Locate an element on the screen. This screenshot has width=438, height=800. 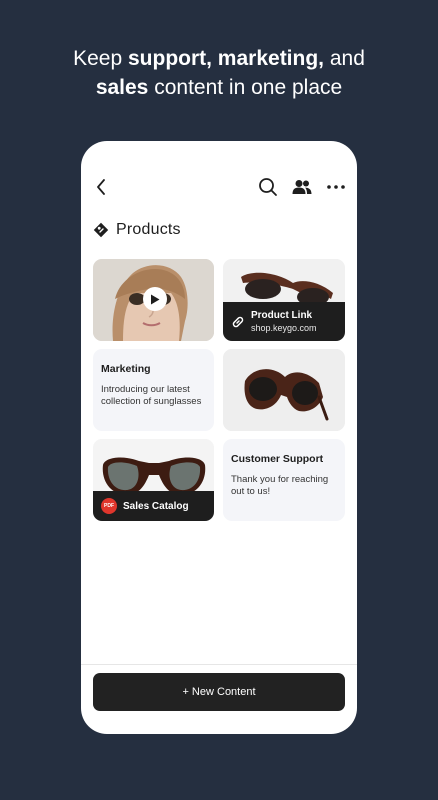
headline-line-1: Keep support, marketing, and is located at coordinates (219, 58).